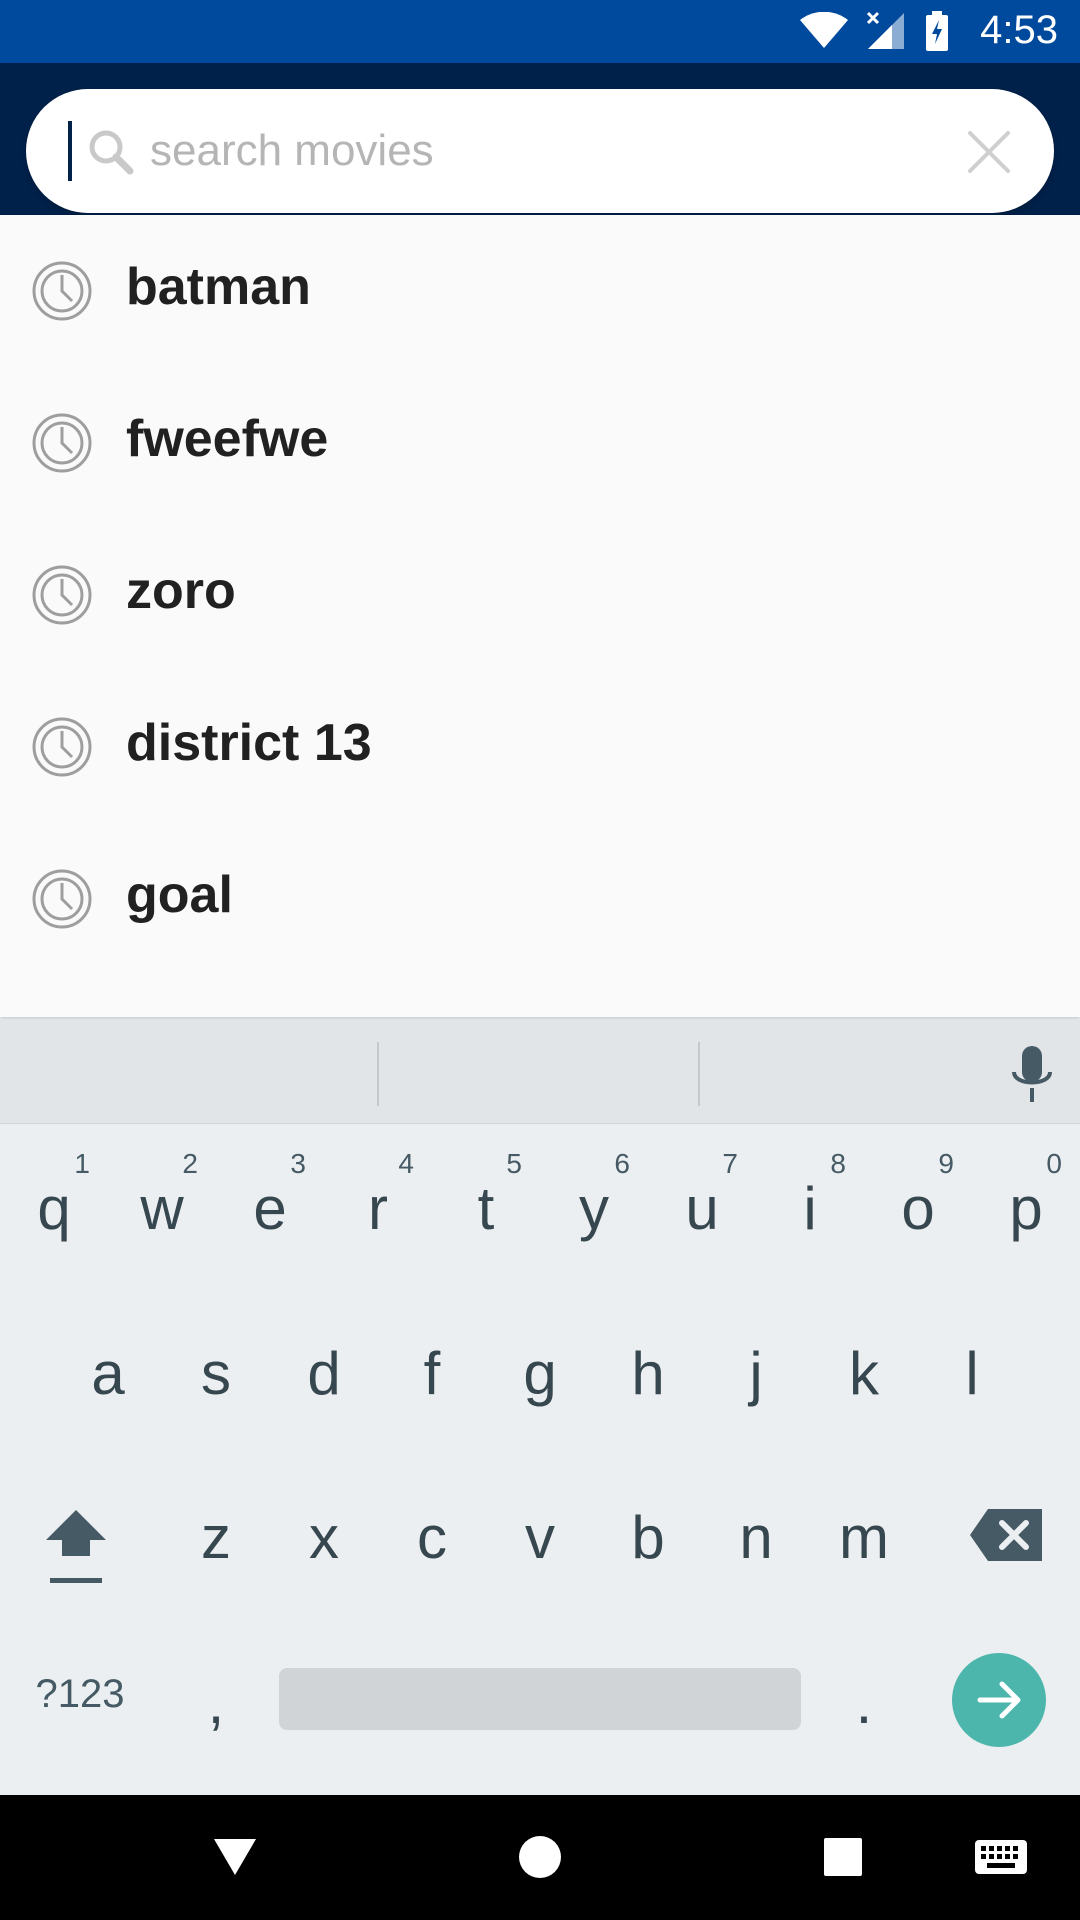 Image resolution: width=1080 pixels, height=1920 pixels. I want to click on search-bar, so click(540, 151).